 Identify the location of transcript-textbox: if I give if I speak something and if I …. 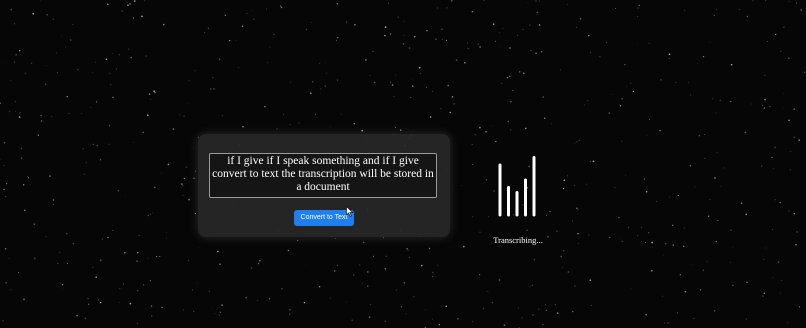
(323, 175).